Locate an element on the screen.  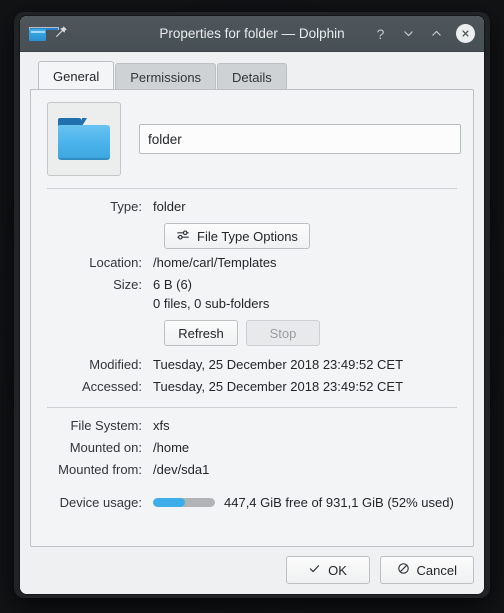
size-value-group: 6 B (6) 0 files, 0 sub-folders is located at coordinates (211, 294).